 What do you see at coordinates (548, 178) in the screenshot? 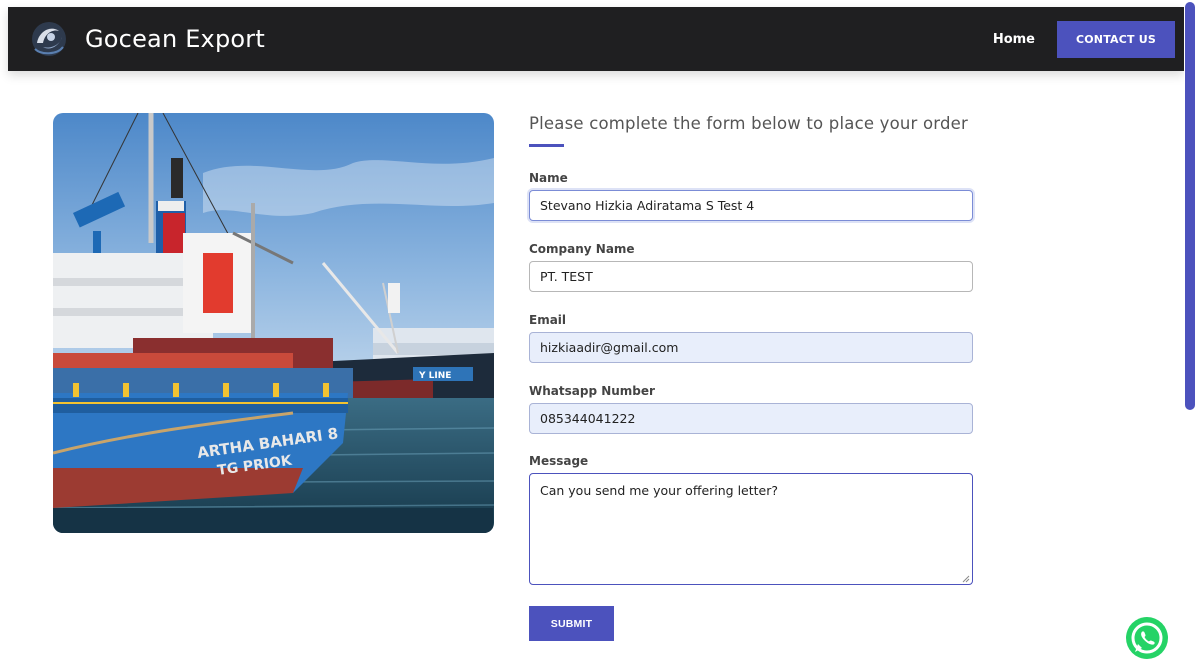
I see `name-label: Name` at bounding box center [548, 178].